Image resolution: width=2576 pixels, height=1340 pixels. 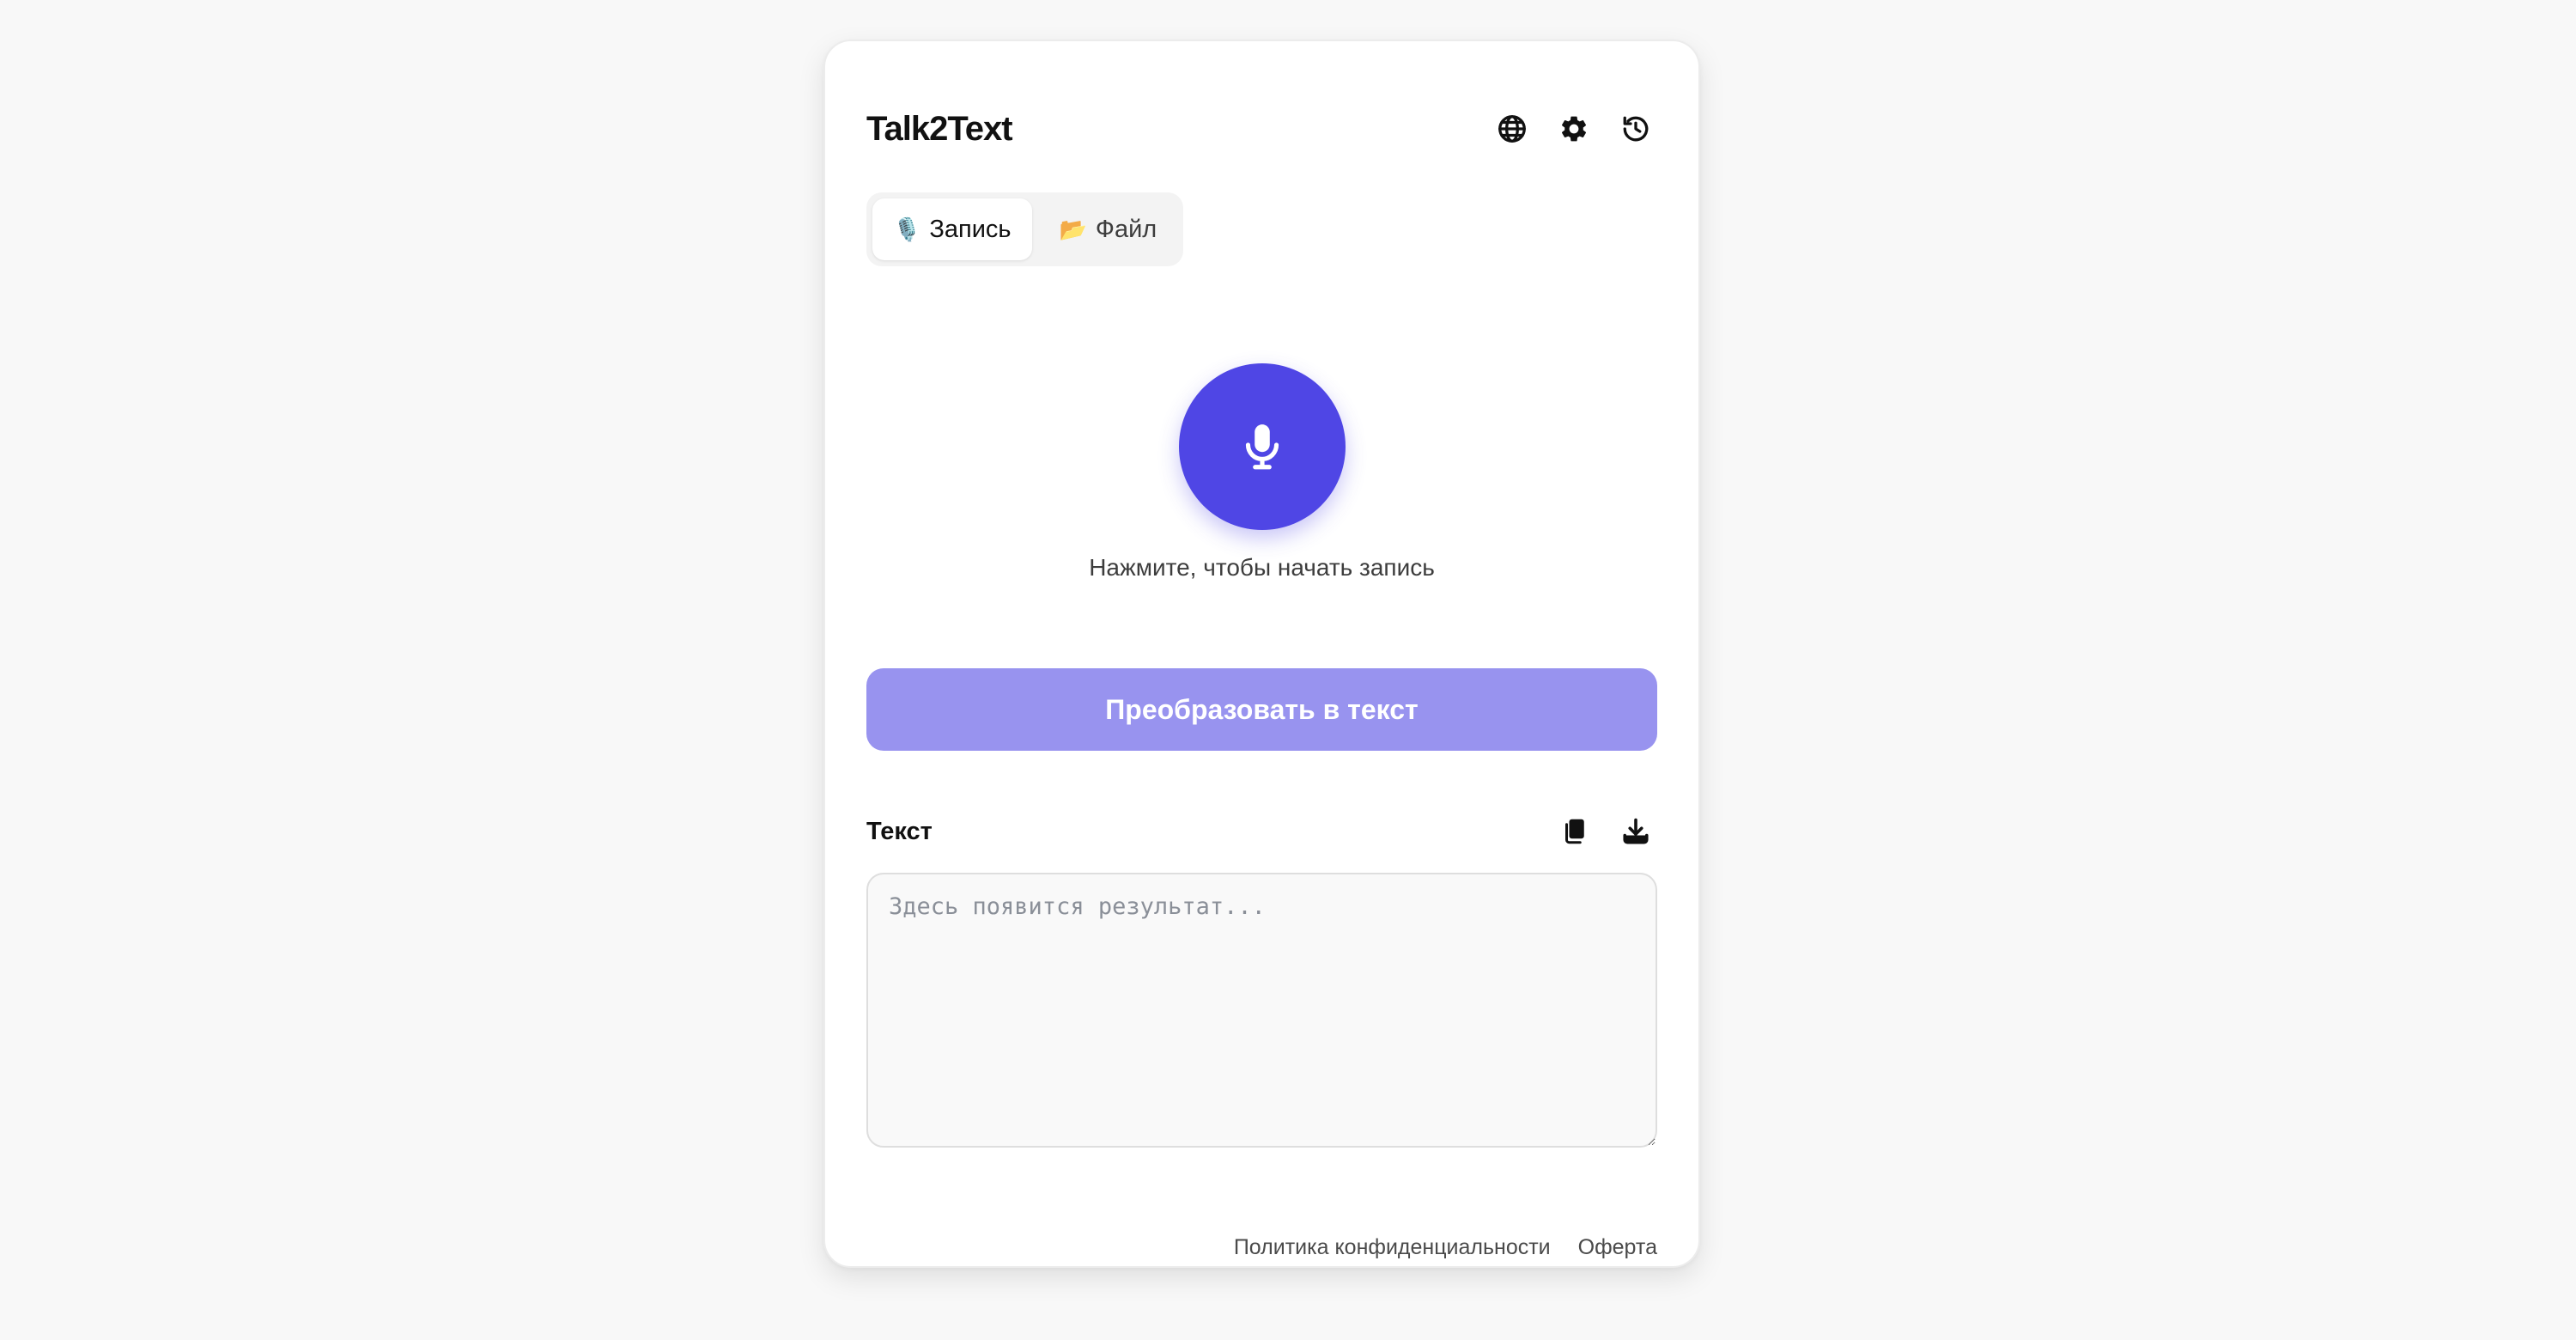 I want to click on record-area: Нажмите, чтобы начать запись, so click(x=1261, y=472).